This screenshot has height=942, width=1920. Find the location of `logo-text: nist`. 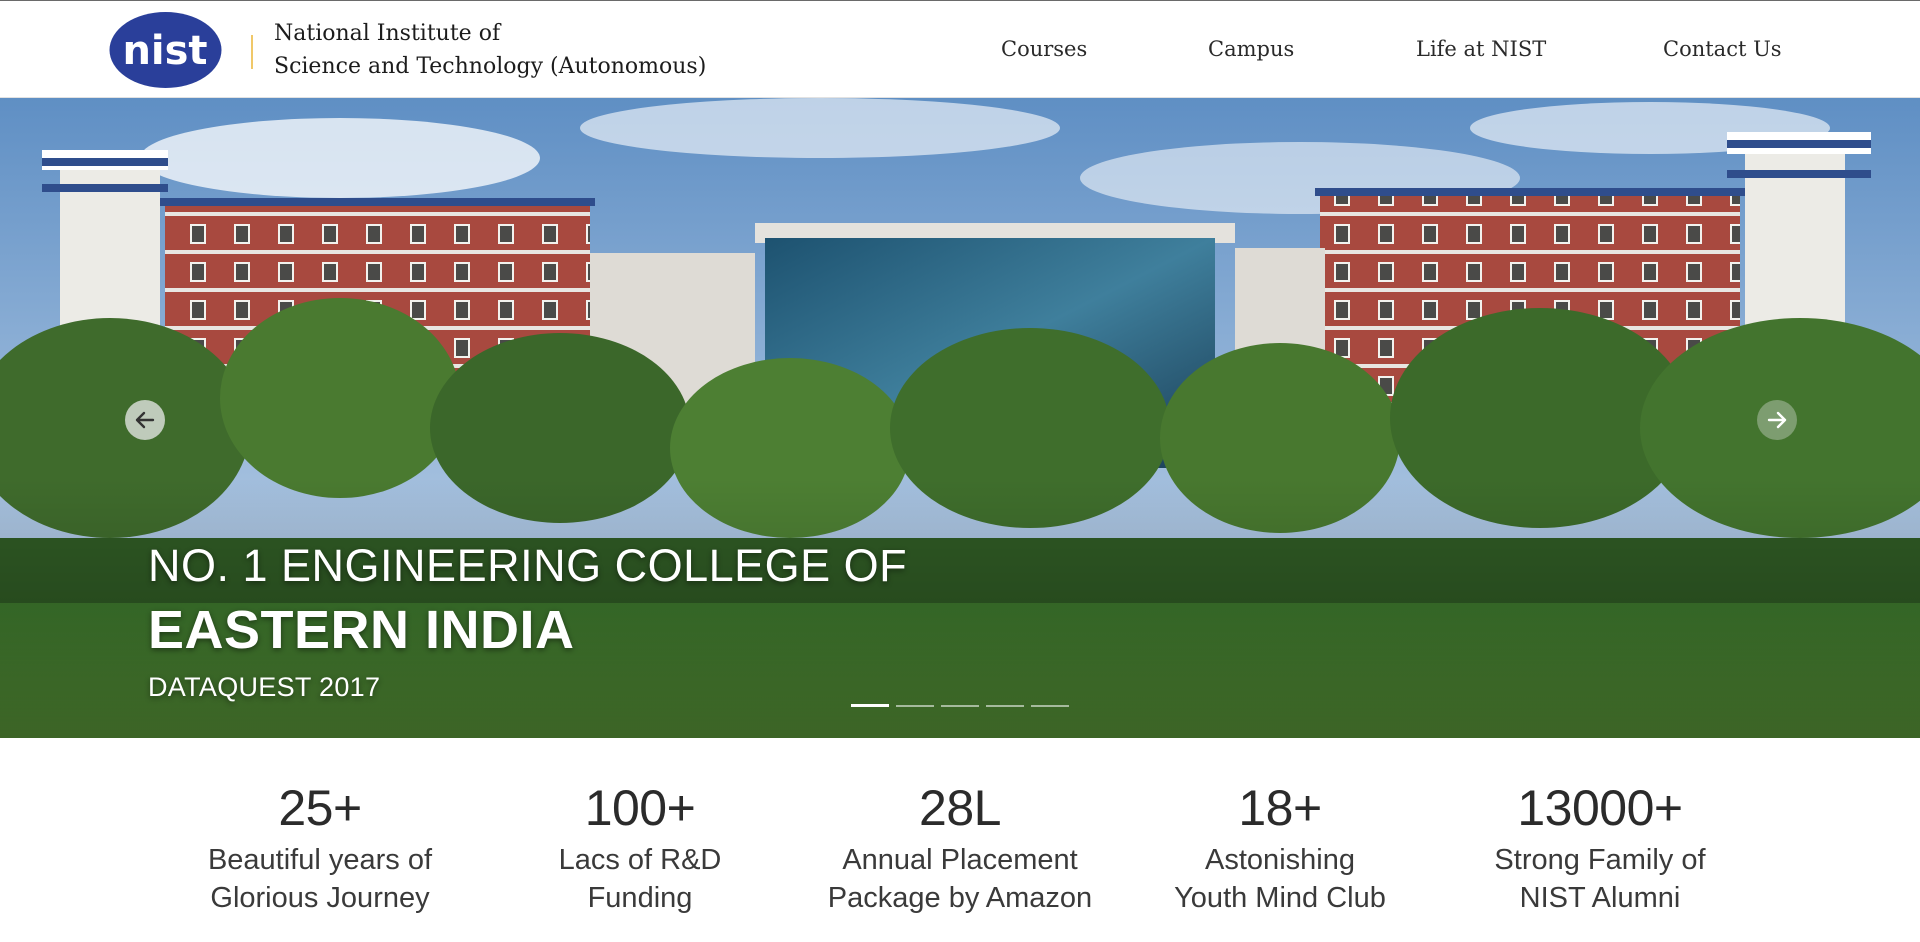

logo-text: nist is located at coordinates (164, 51).